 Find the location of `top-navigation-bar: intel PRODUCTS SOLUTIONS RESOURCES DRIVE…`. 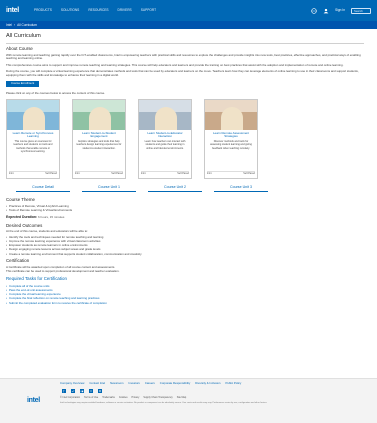

top-navigation-bar: intel PRODUCTS SOLUTIONS RESOURCES DRIVE… is located at coordinates (188, 10).